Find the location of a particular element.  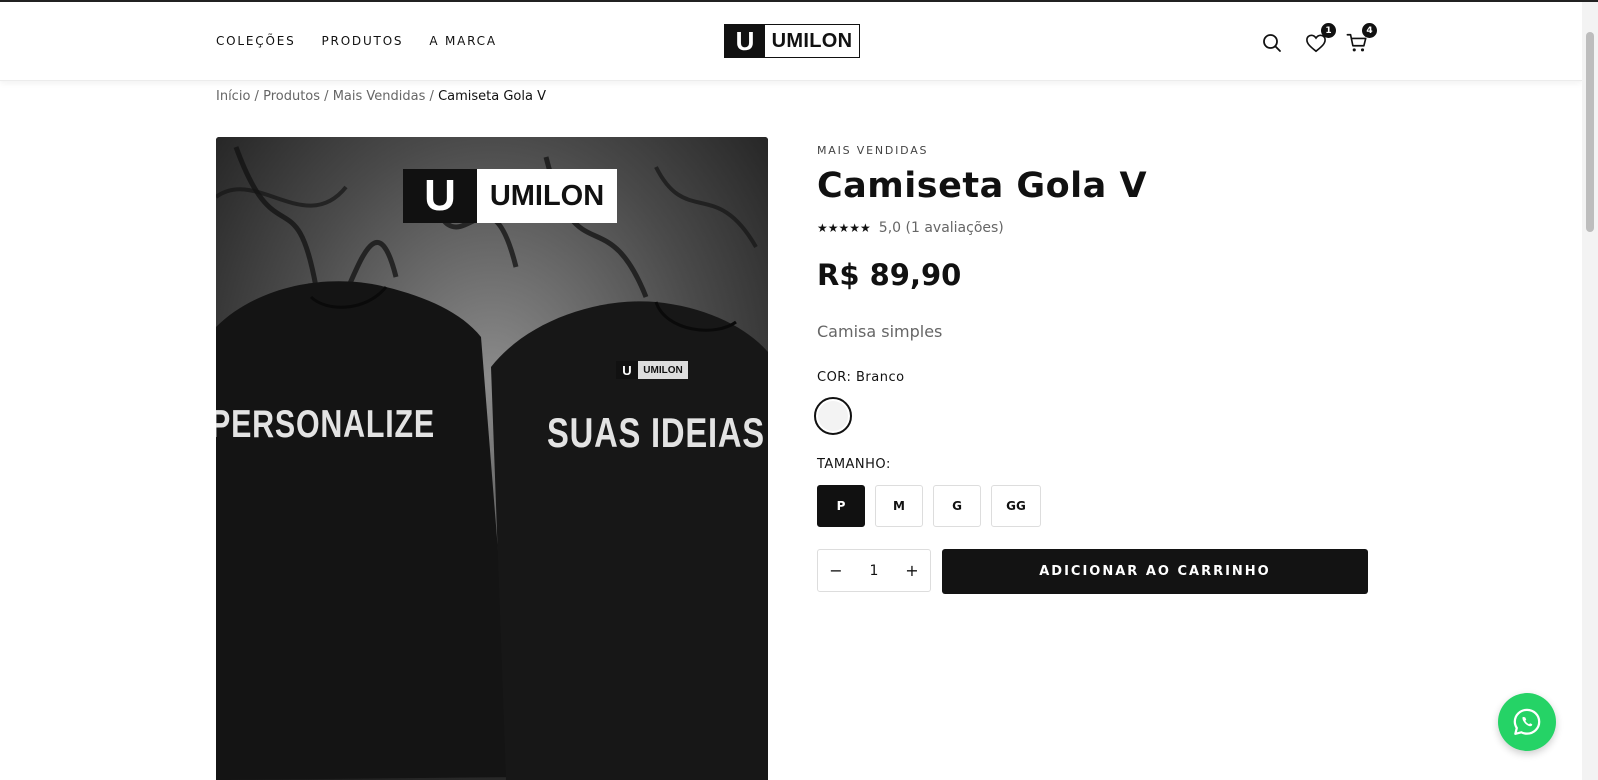

shirt-mini-logo: U UMILON is located at coordinates (652, 370).